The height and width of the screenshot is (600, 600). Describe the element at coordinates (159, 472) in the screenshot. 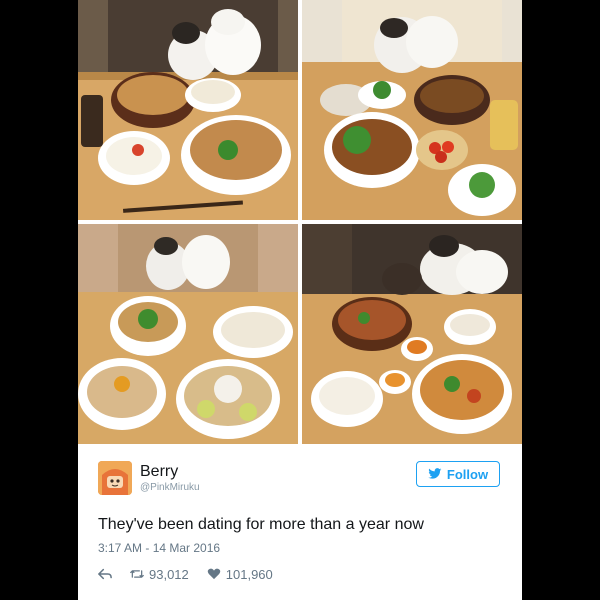

I see `author-name: Berry` at that location.